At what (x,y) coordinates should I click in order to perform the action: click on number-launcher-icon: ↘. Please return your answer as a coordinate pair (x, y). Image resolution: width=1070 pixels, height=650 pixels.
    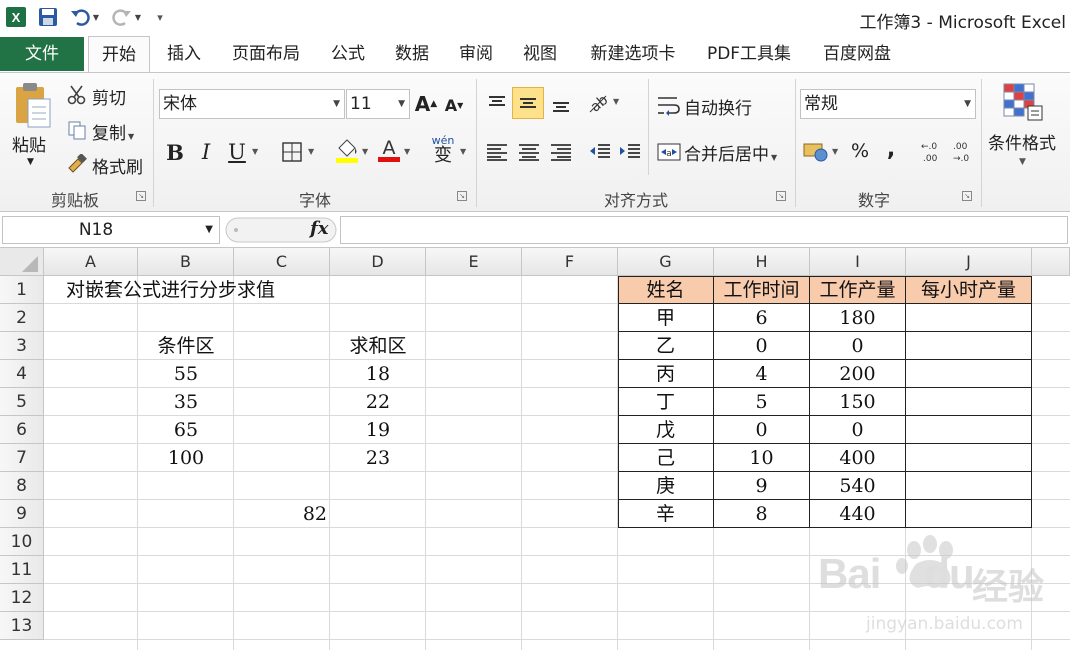
    Looking at the image, I should click on (967, 196).